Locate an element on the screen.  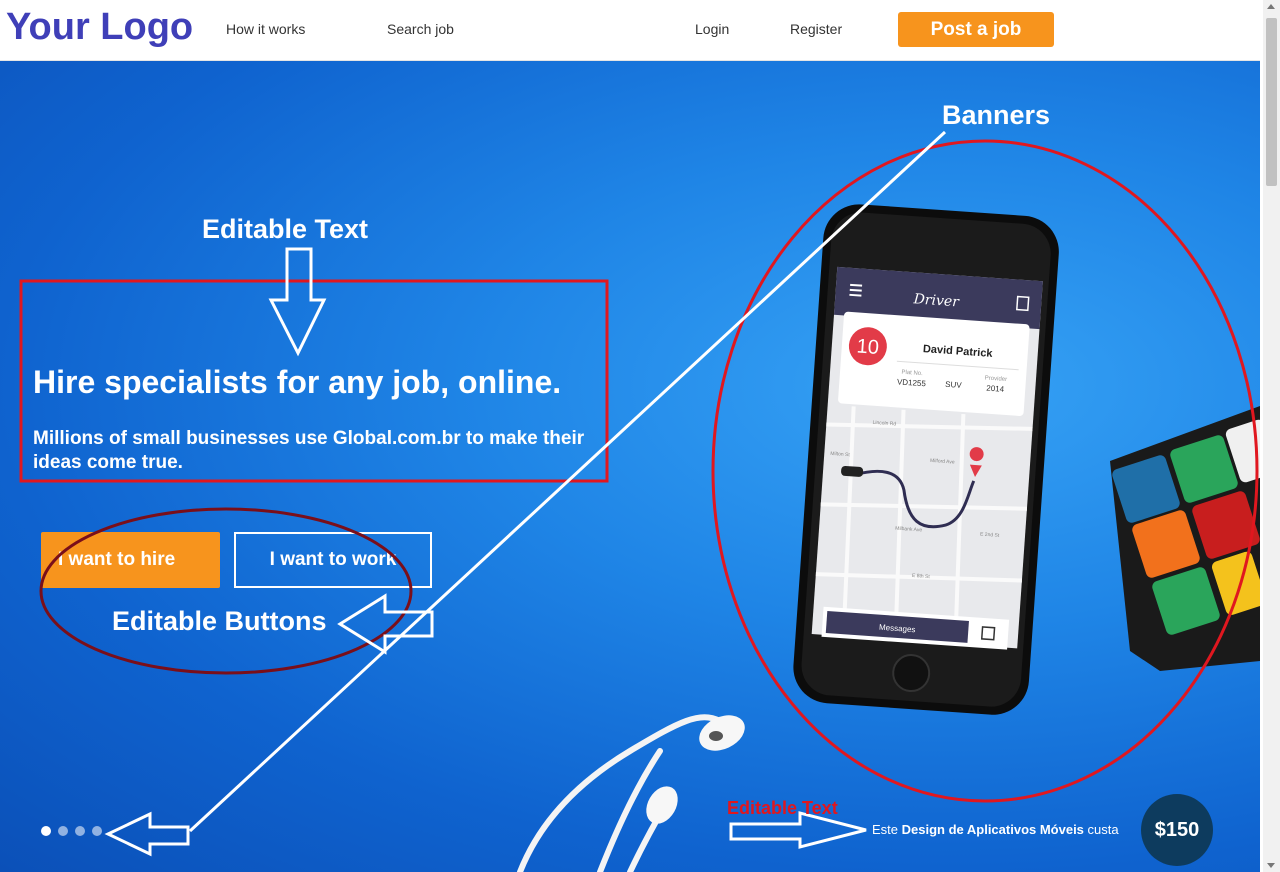
nav-search-job: Search job is located at coordinates (420, 29).